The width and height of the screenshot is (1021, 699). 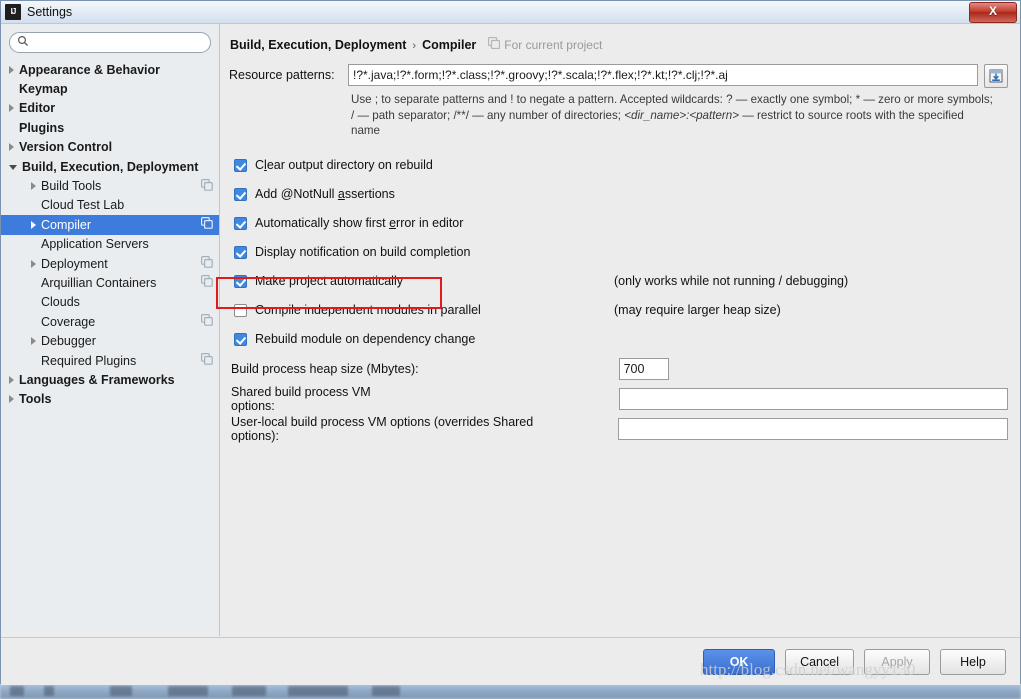 I want to click on search-box, so click(x=110, y=42).